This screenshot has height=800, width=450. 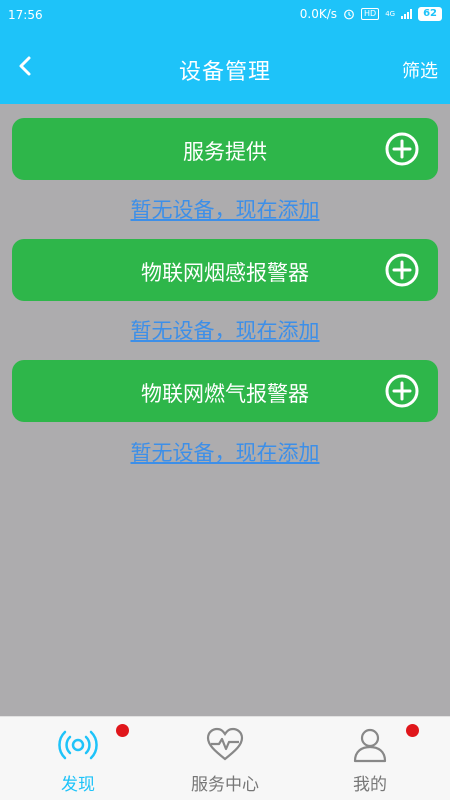 What do you see at coordinates (225, 273) in the screenshot?
I see `section-title: 物联网烟感报警器` at bounding box center [225, 273].